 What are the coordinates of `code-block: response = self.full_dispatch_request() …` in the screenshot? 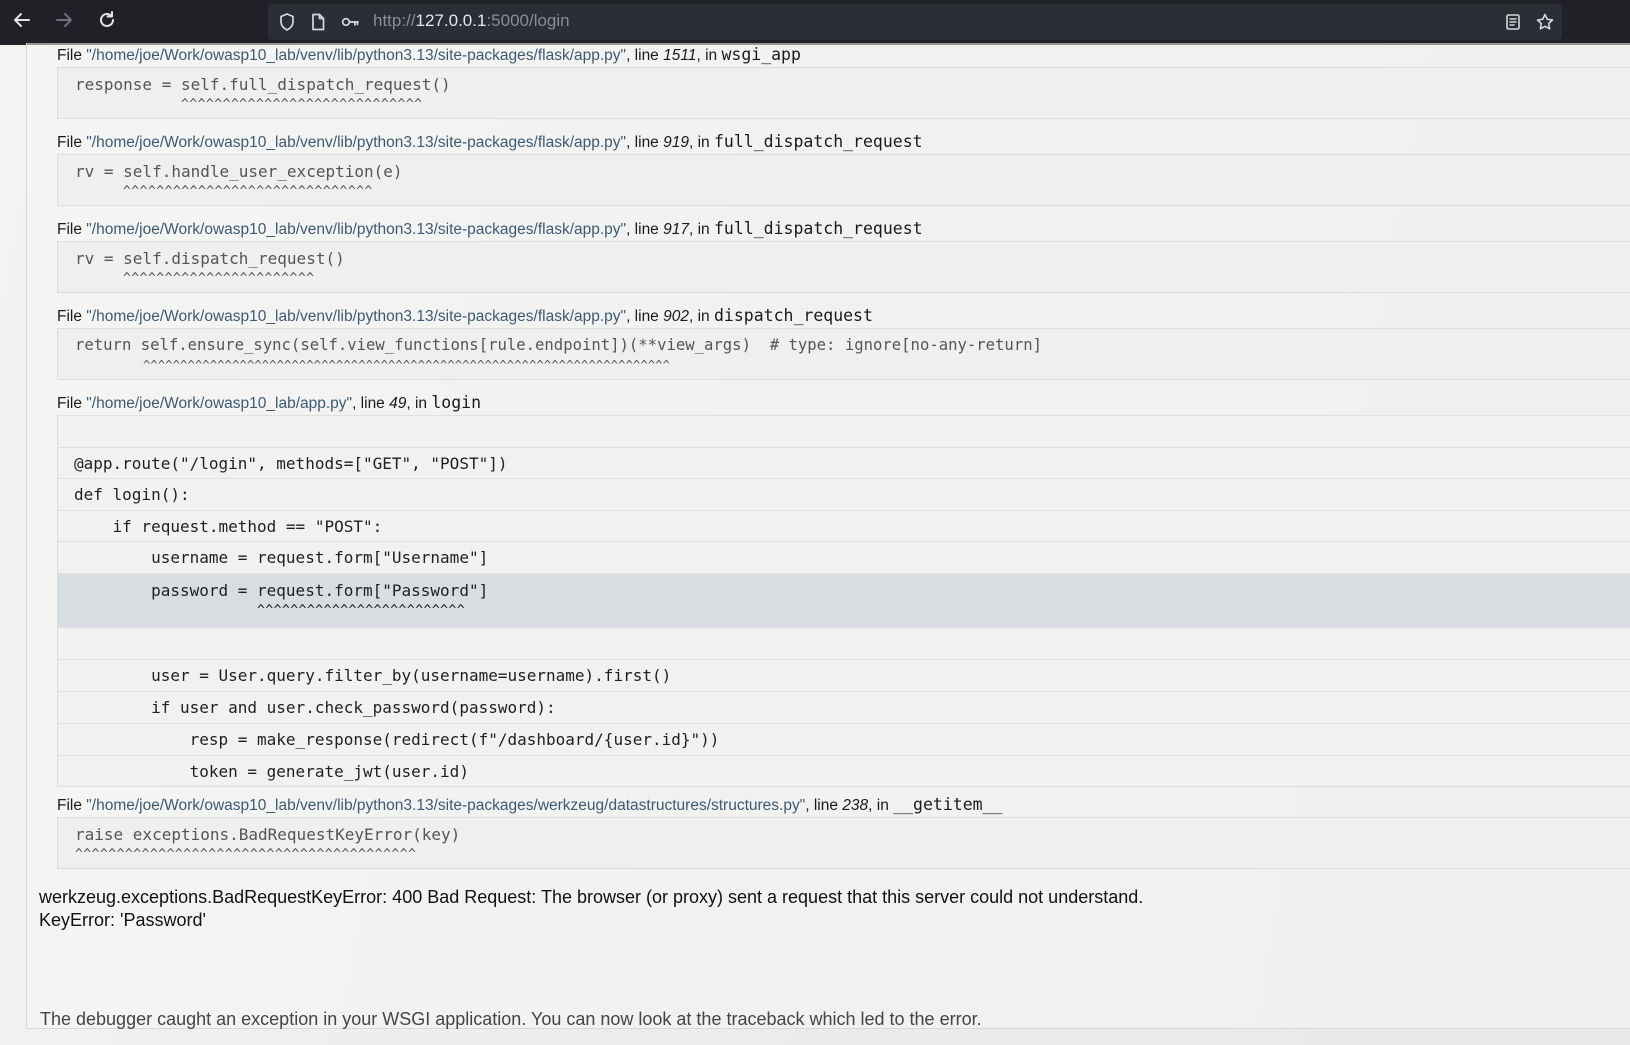 It's located at (843, 93).